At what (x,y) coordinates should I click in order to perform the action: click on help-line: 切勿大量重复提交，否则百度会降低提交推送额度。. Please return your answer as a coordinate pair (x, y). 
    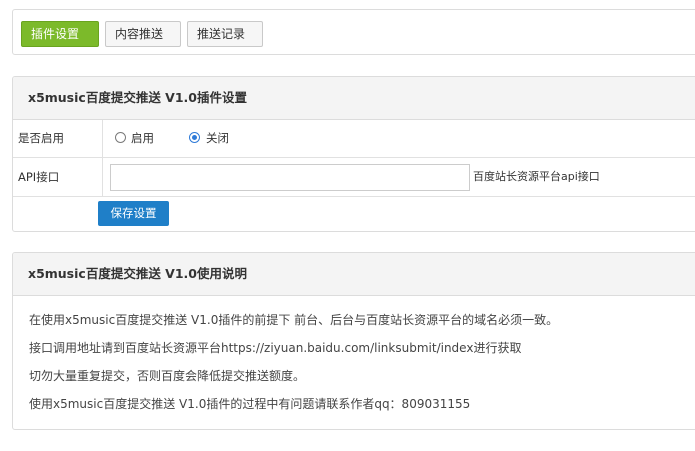
    Looking at the image, I should click on (167, 376).